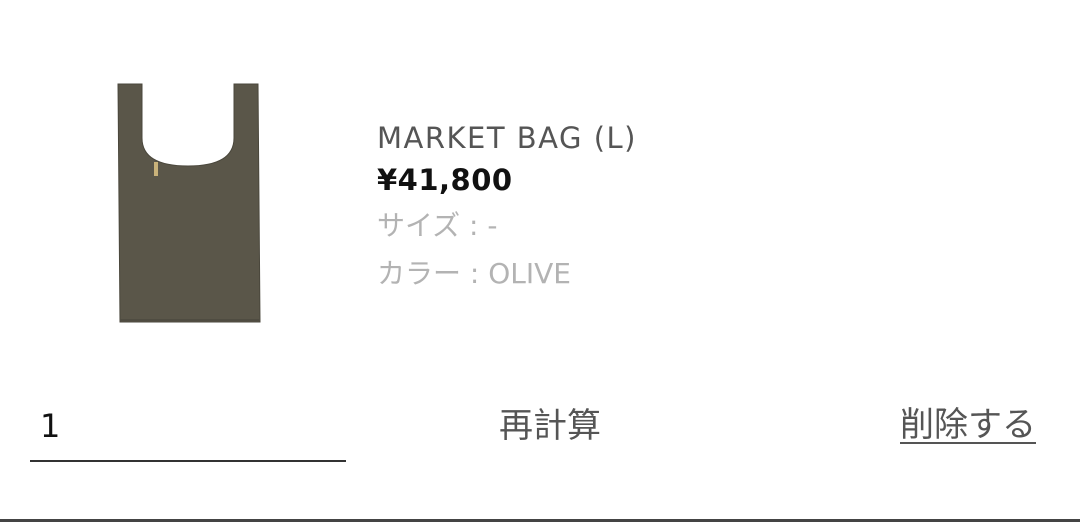 The width and height of the screenshot is (1080, 522). I want to click on quantity-input, so click(188, 427).